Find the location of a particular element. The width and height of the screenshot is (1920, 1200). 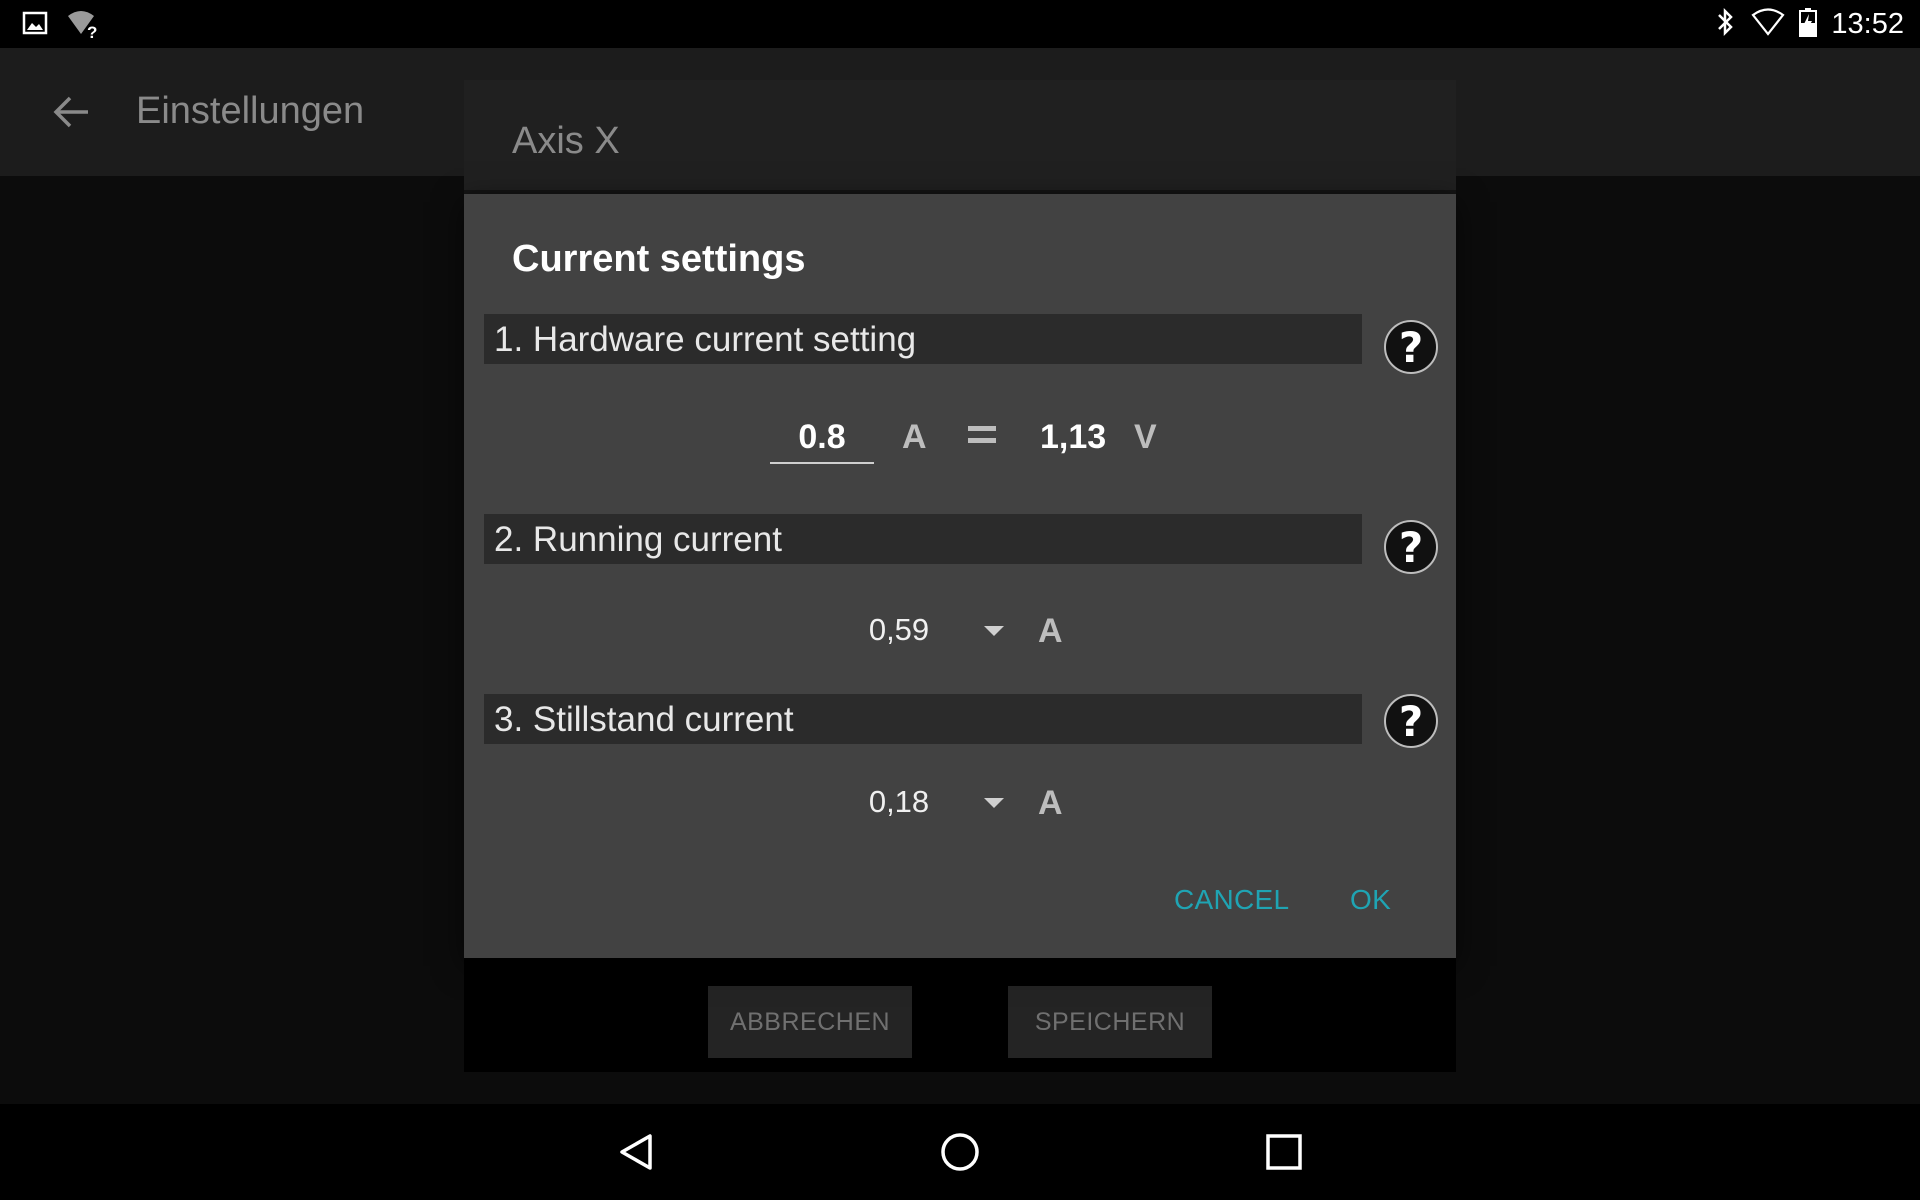

ok-button: OK is located at coordinates (1370, 900).